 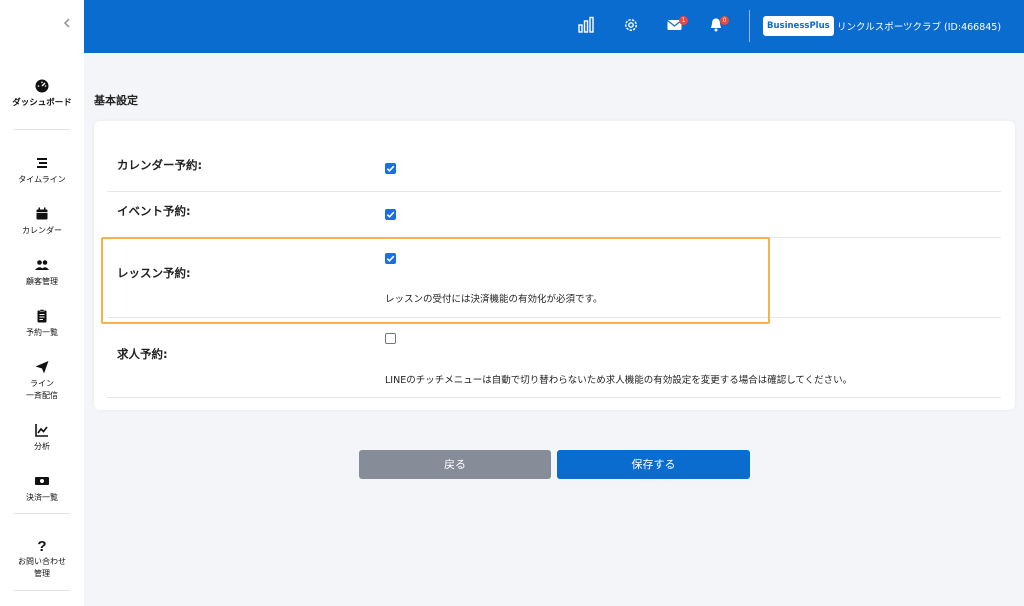 I want to click on send-icon, so click(x=42, y=367).